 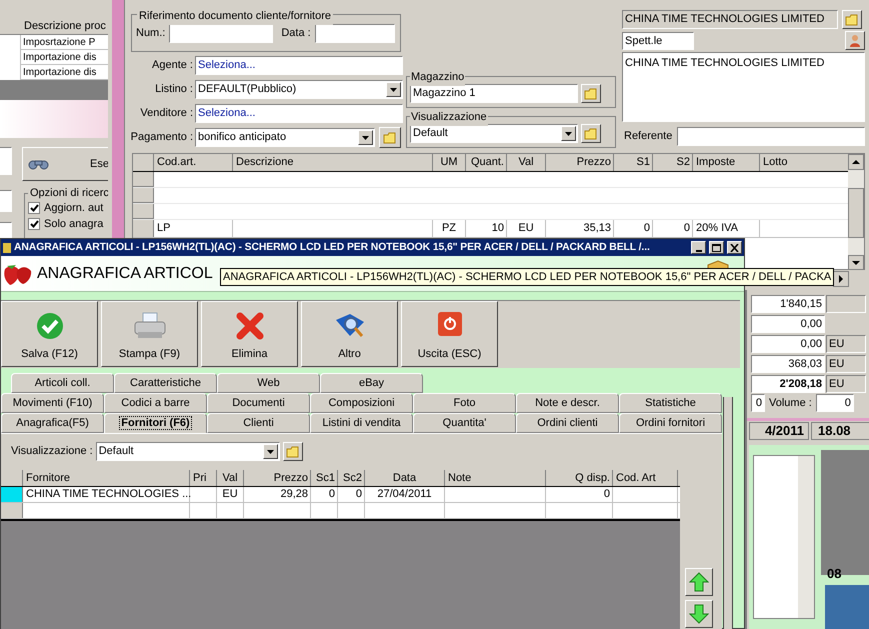 I want to click on lookup-button, so click(x=855, y=40).